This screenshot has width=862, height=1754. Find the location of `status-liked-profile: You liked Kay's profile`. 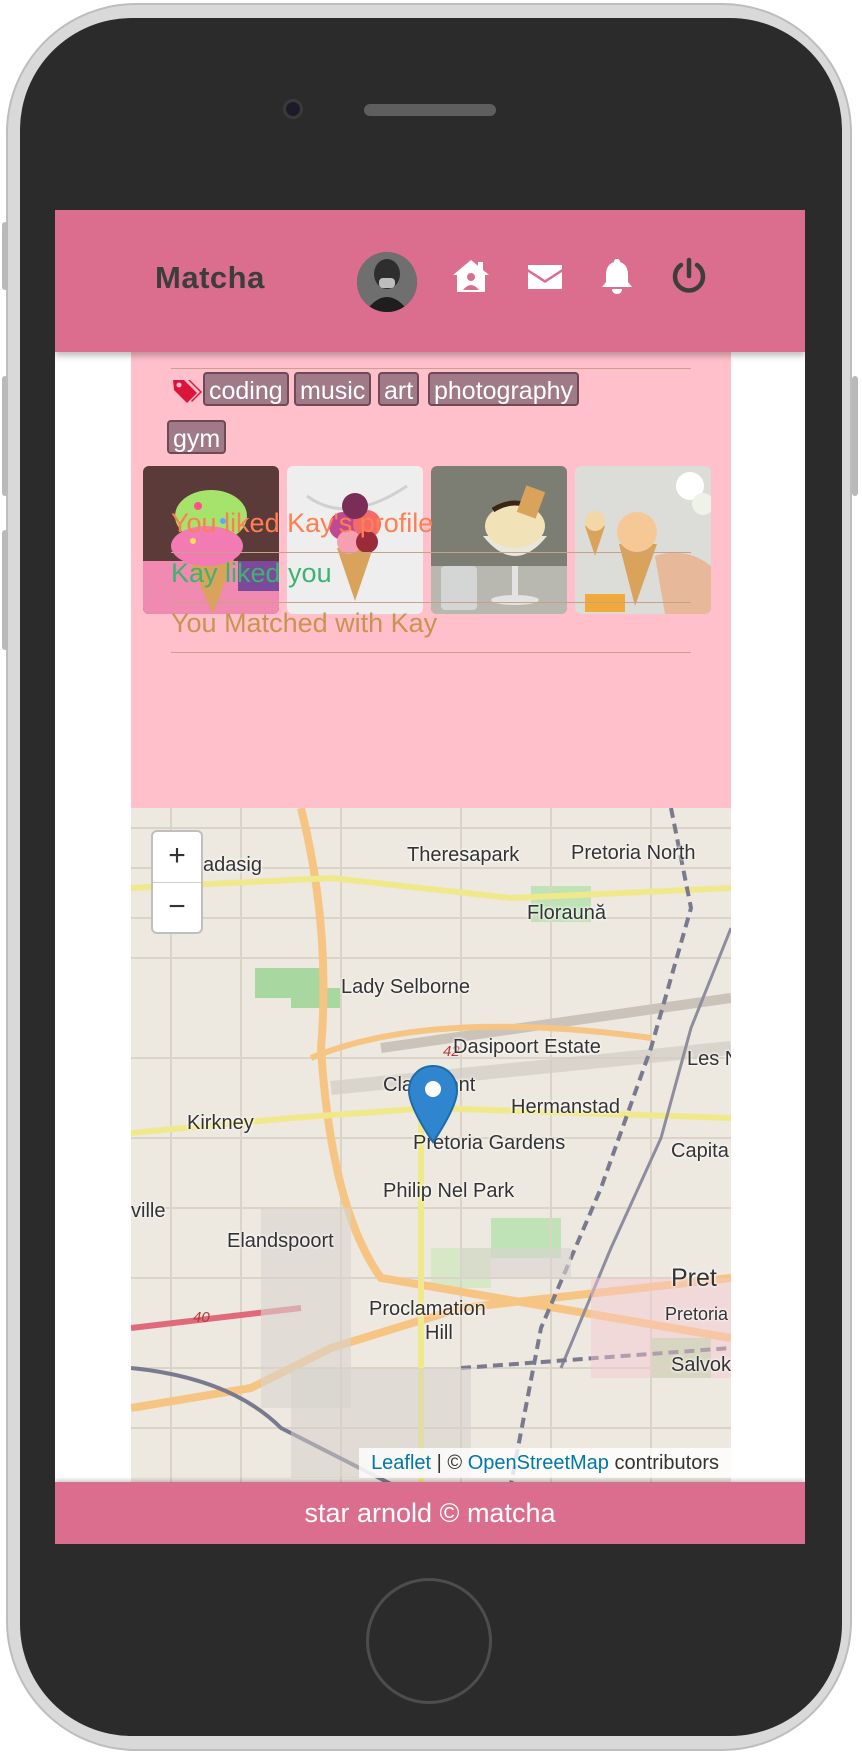

status-liked-profile: You liked Kay's profile is located at coordinates (302, 523).